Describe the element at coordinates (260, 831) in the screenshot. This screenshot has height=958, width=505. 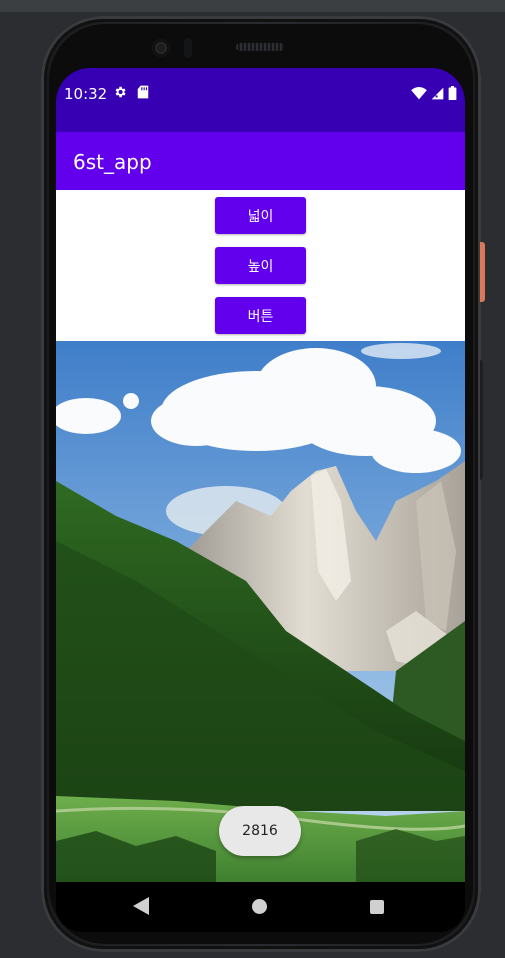
I see `toast-message: 2816` at that location.